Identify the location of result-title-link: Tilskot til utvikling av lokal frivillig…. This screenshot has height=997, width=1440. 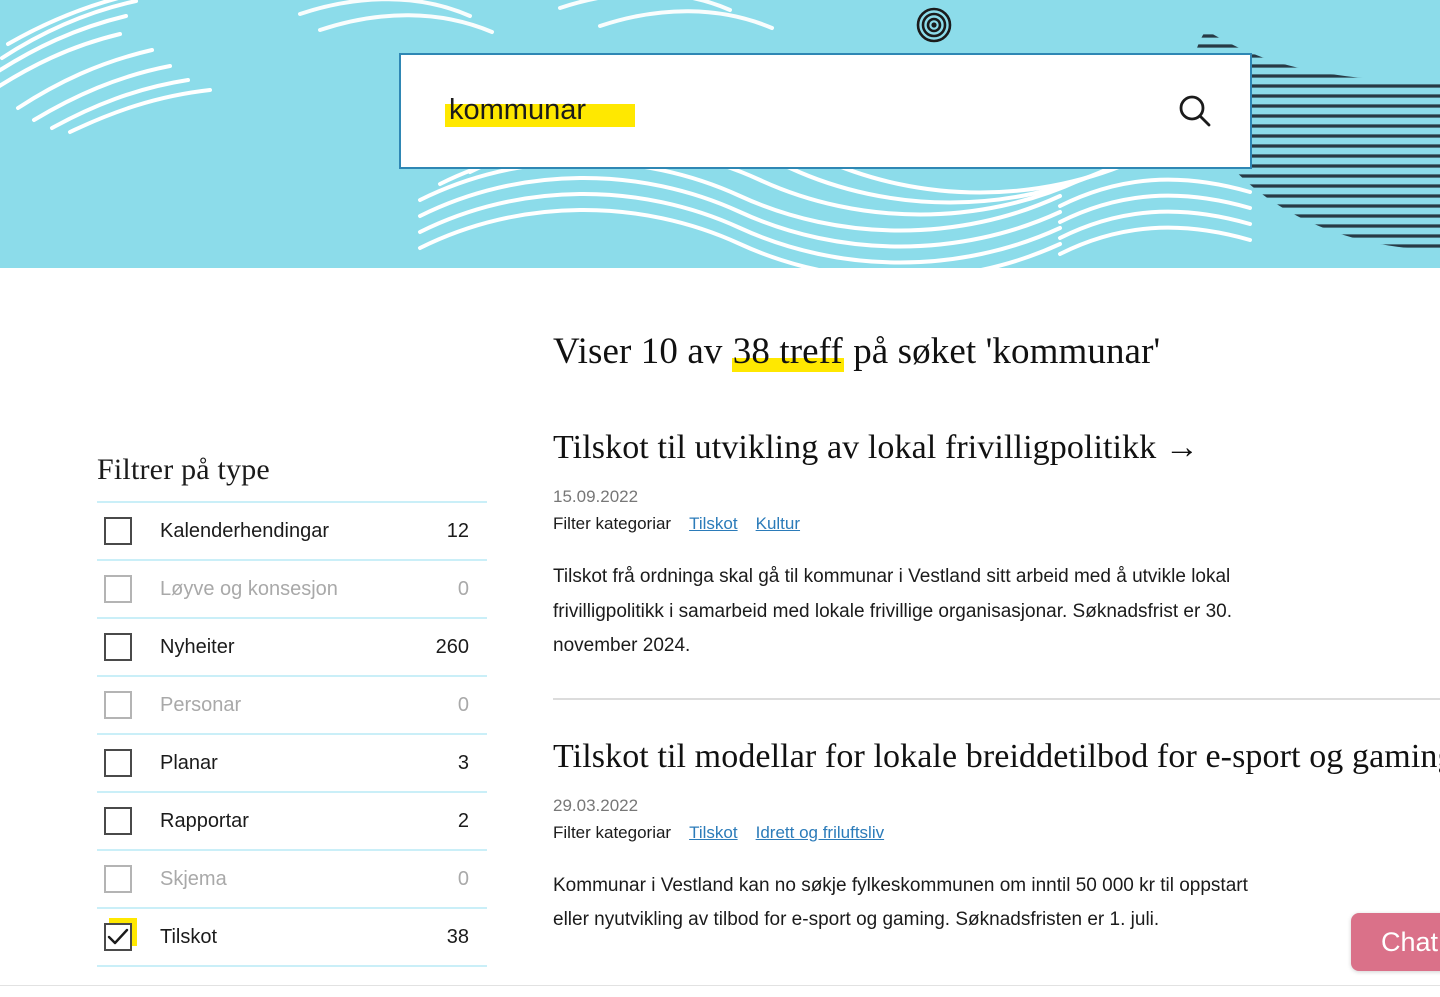
(996, 448).